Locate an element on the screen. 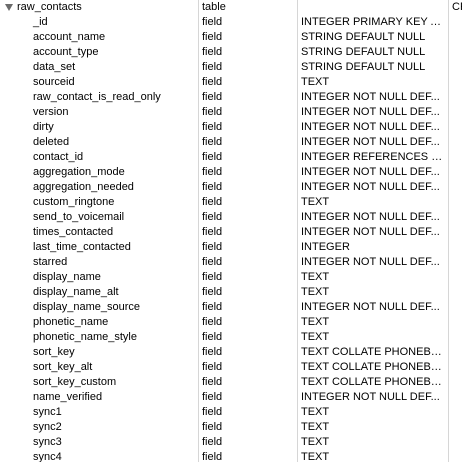 This screenshot has height=462, width=462. table-row: last_time_contacted field INTEGER is located at coordinates (231, 247).